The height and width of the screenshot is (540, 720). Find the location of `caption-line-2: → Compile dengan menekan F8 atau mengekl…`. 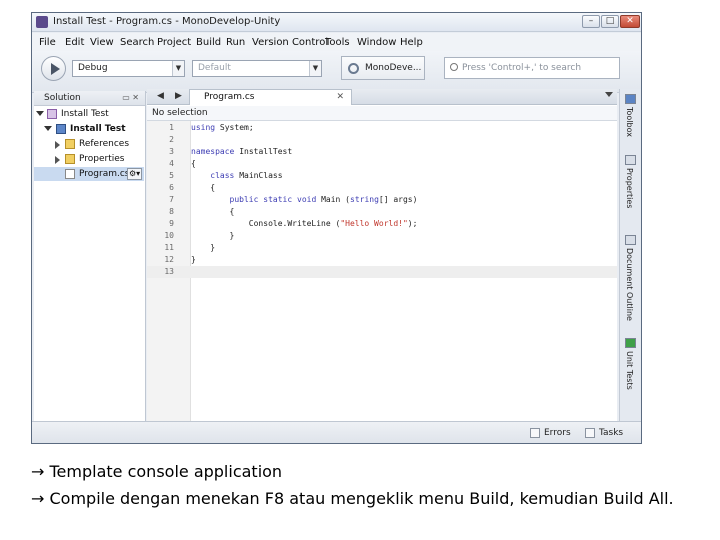

caption-line-2: → Compile dengan menekan F8 atau mengekl… is located at coordinates (352, 498).